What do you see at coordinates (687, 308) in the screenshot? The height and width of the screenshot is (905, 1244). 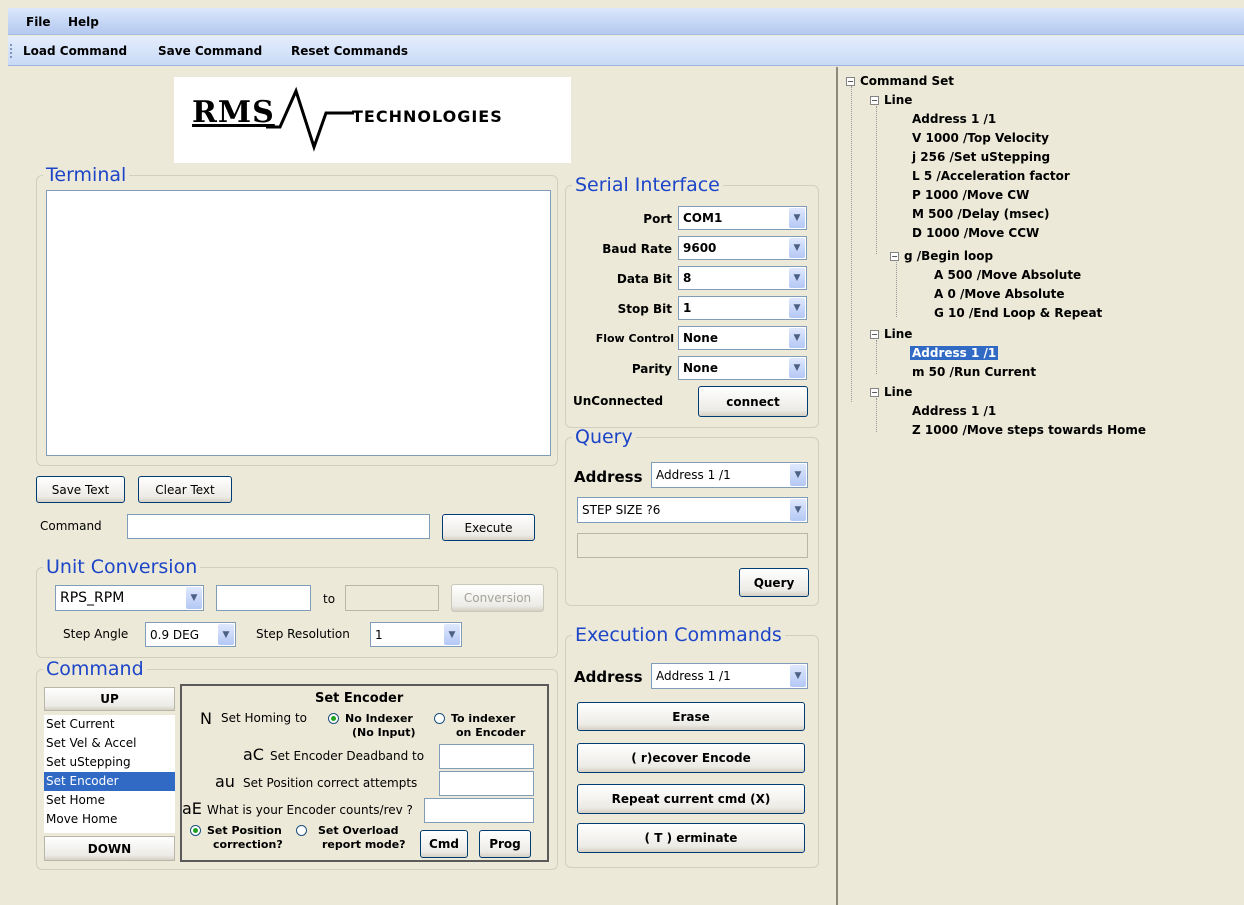 I see `stop-bit-value: 1` at bounding box center [687, 308].